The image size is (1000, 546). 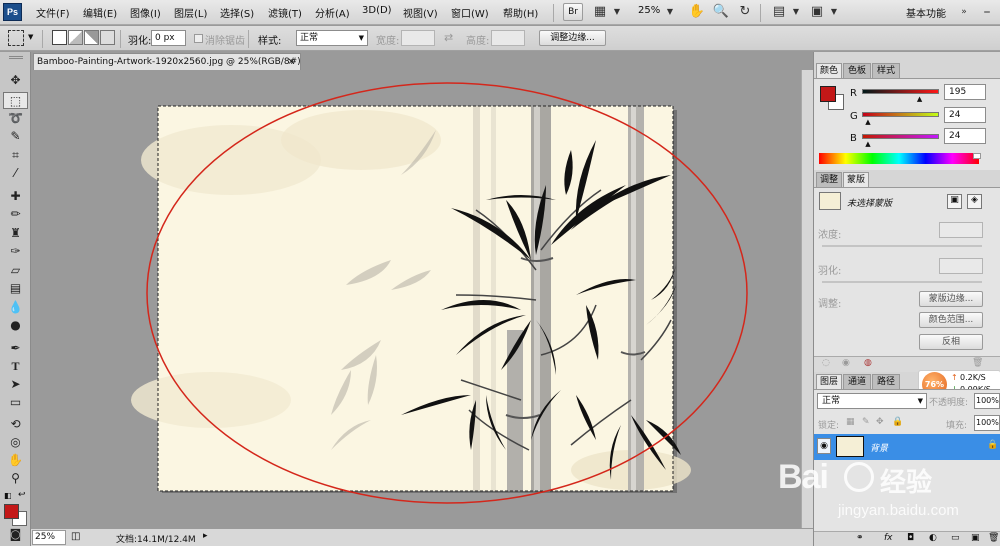 I want to click on density-input, so click(x=961, y=230).